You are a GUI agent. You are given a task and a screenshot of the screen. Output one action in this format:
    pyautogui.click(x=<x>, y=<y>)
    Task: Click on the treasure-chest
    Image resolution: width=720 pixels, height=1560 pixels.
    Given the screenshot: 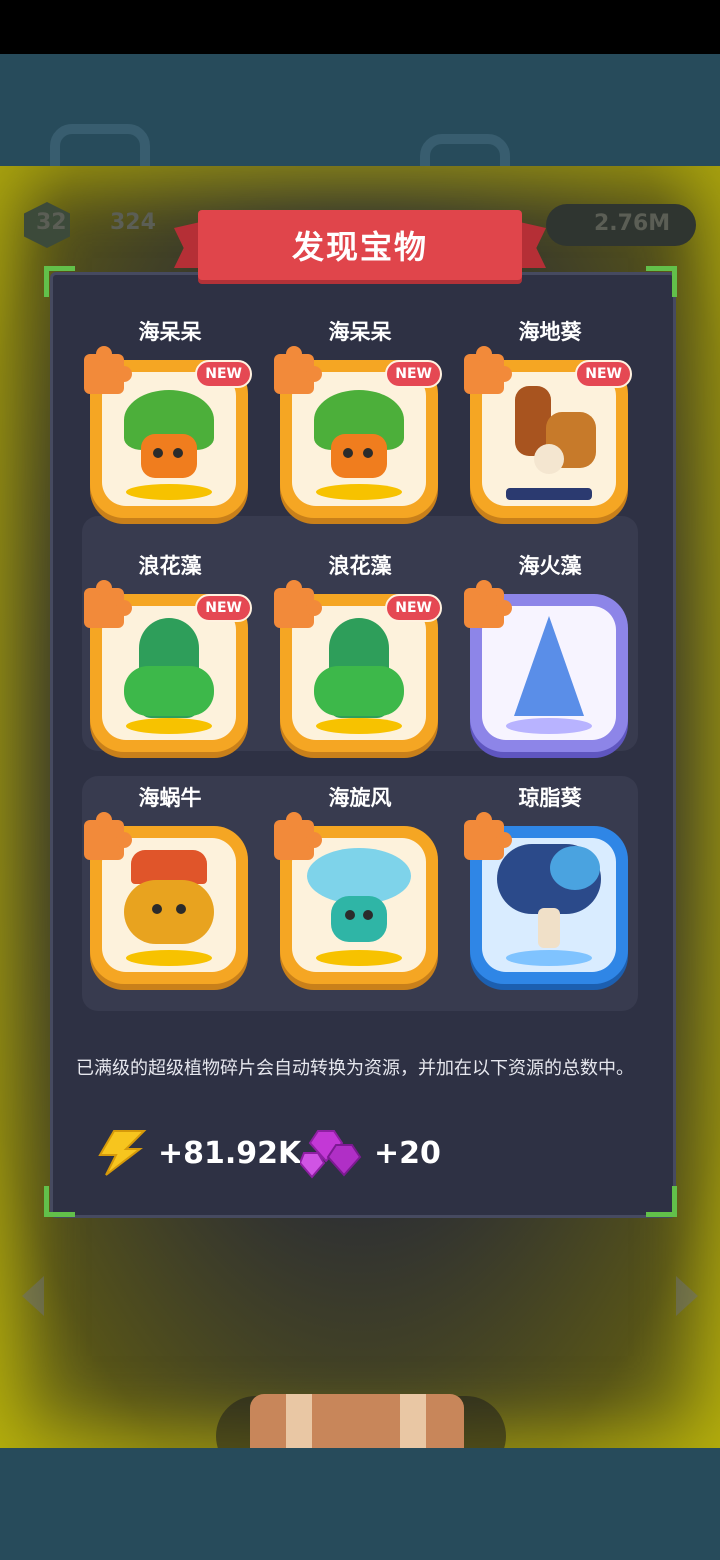 What is the action you would take?
    pyautogui.click(x=357, y=1421)
    